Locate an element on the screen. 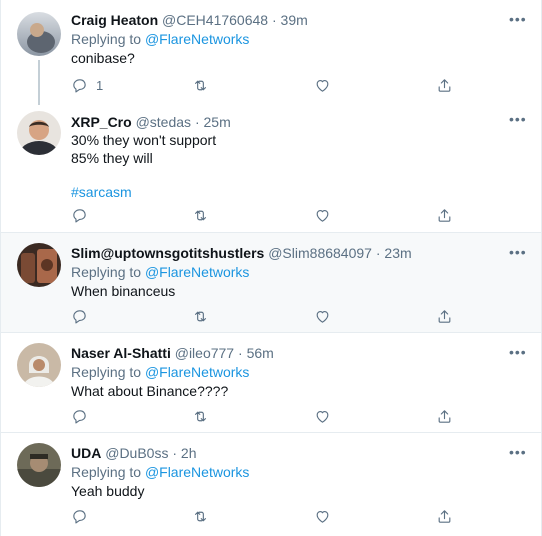 This screenshot has height=536, width=542. timestamp: 23m is located at coordinates (397, 253).